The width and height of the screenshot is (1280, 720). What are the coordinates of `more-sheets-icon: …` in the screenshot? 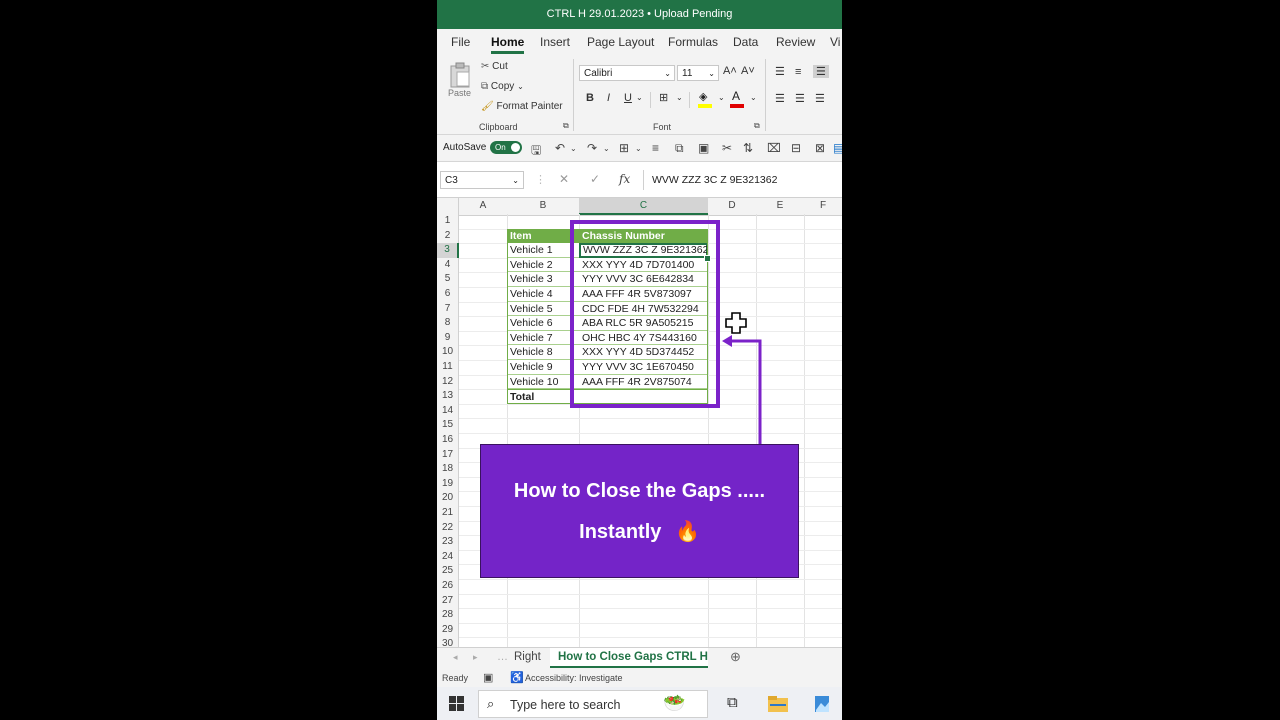 It's located at (502, 657).